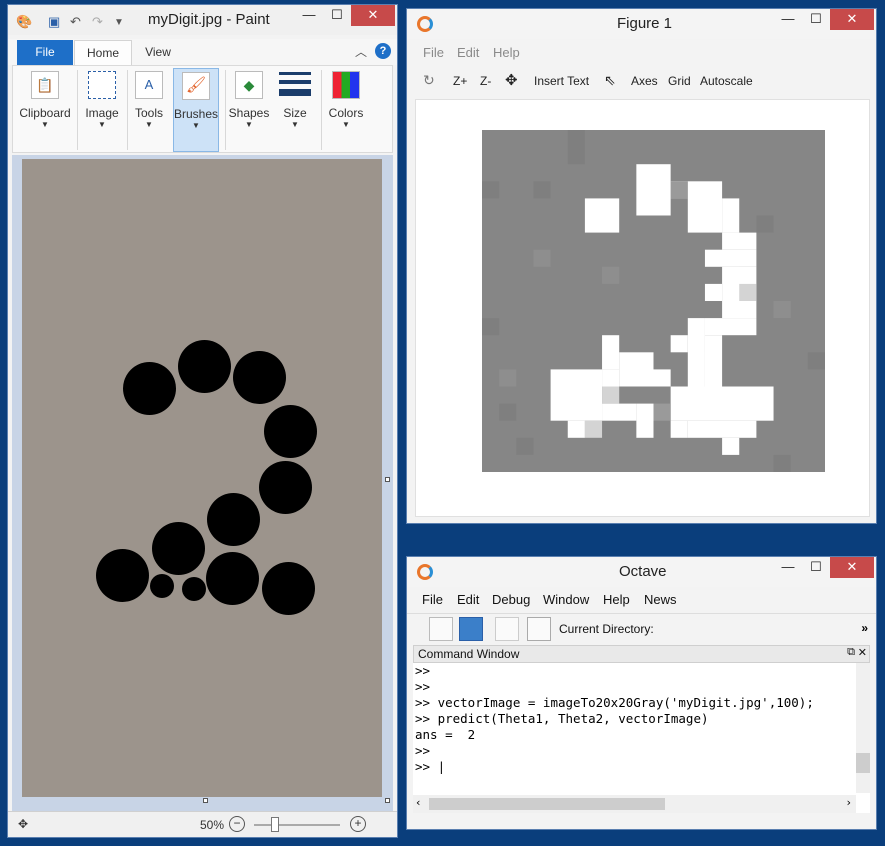 This screenshot has height=846, width=885. I want to click on rotate-icon: ↻, so click(429, 80).